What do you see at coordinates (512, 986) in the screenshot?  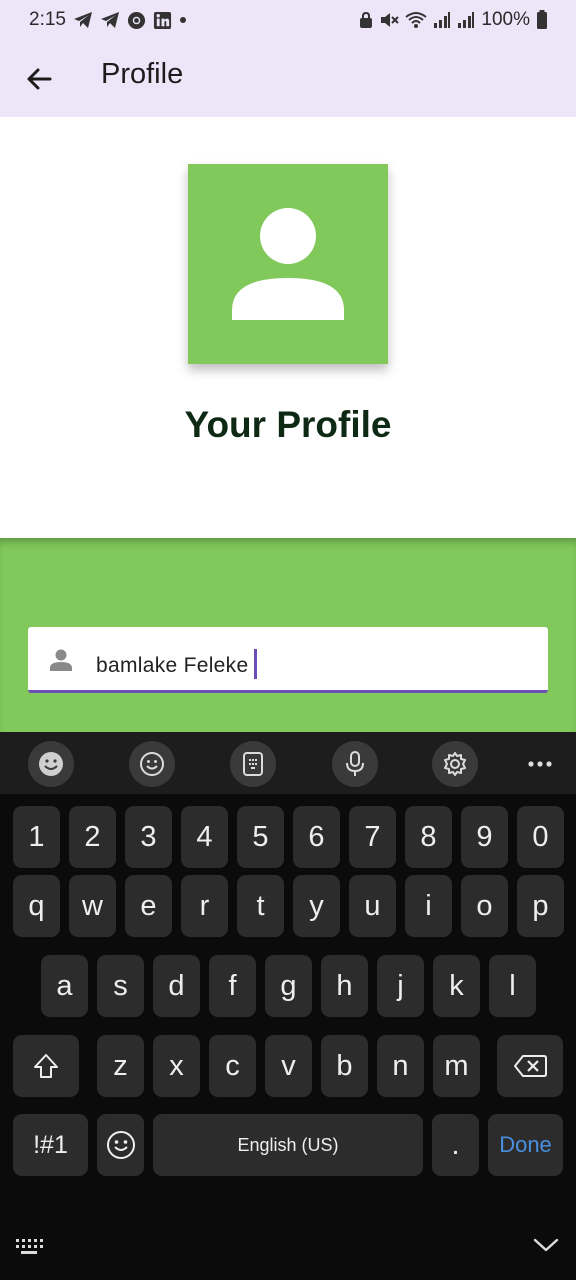 I see `key-l: l` at bounding box center [512, 986].